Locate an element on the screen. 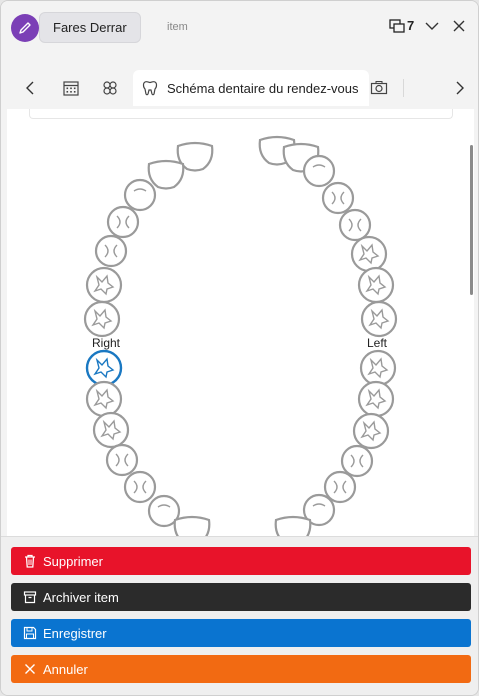  archive-button-label: Archiver item is located at coordinates (81, 597).